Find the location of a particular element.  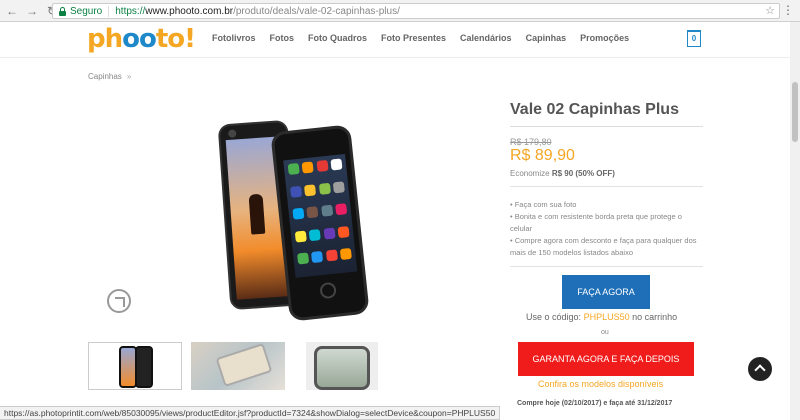

nav-promocoes: Promoções is located at coordinates (604, 38).